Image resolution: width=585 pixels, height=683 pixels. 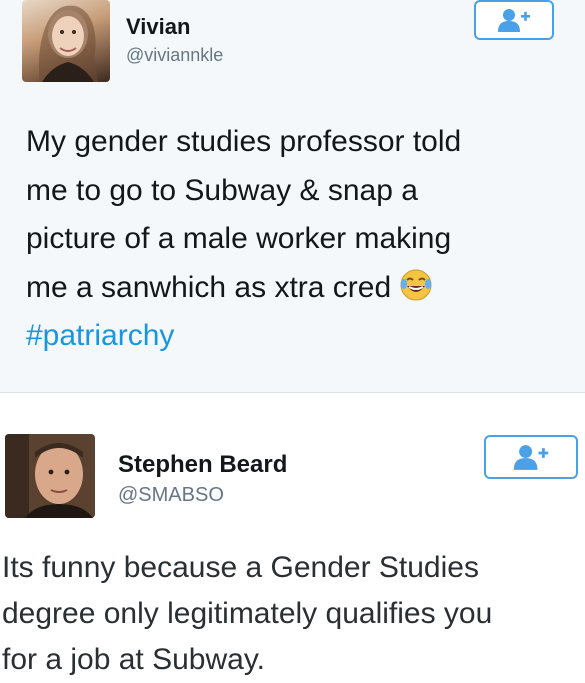 What do you see at coordinates (202, 465) in the screenshot?
I see `display-name: Stephen Beard` at bounding box center [202, 465].